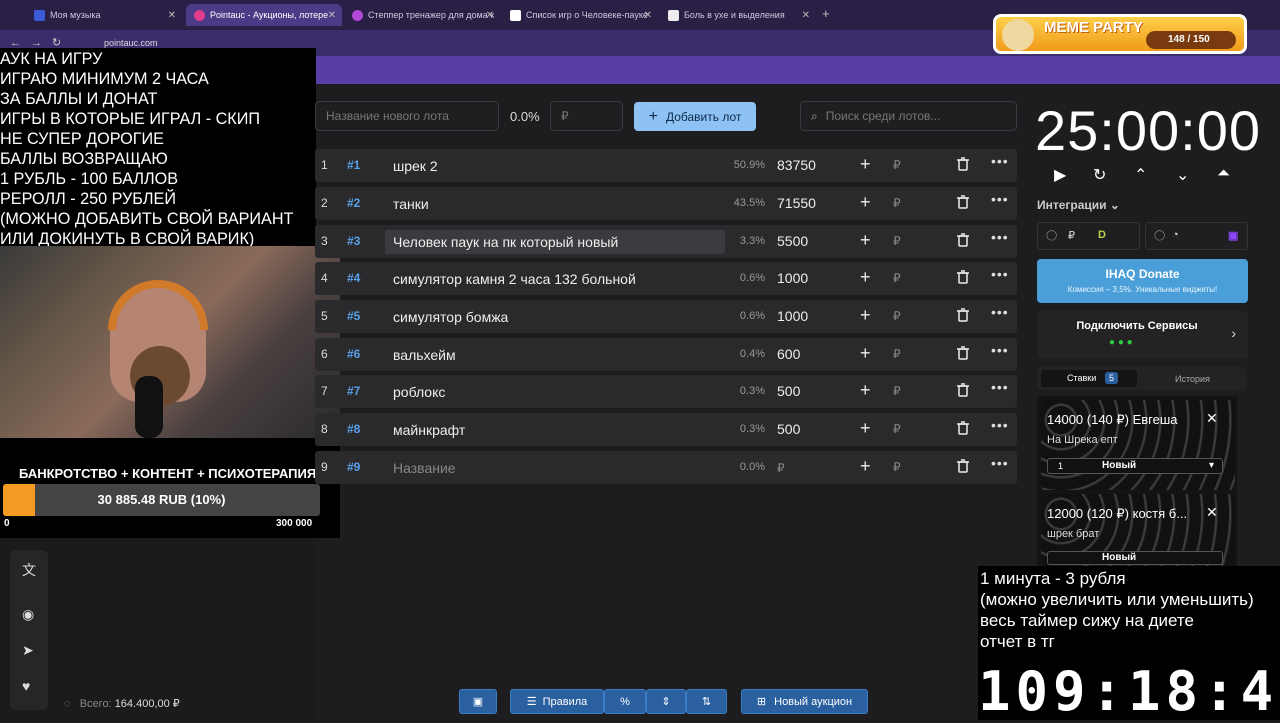  I want to click on connect-services-button: › ● ● ●, so click(1142, 335).